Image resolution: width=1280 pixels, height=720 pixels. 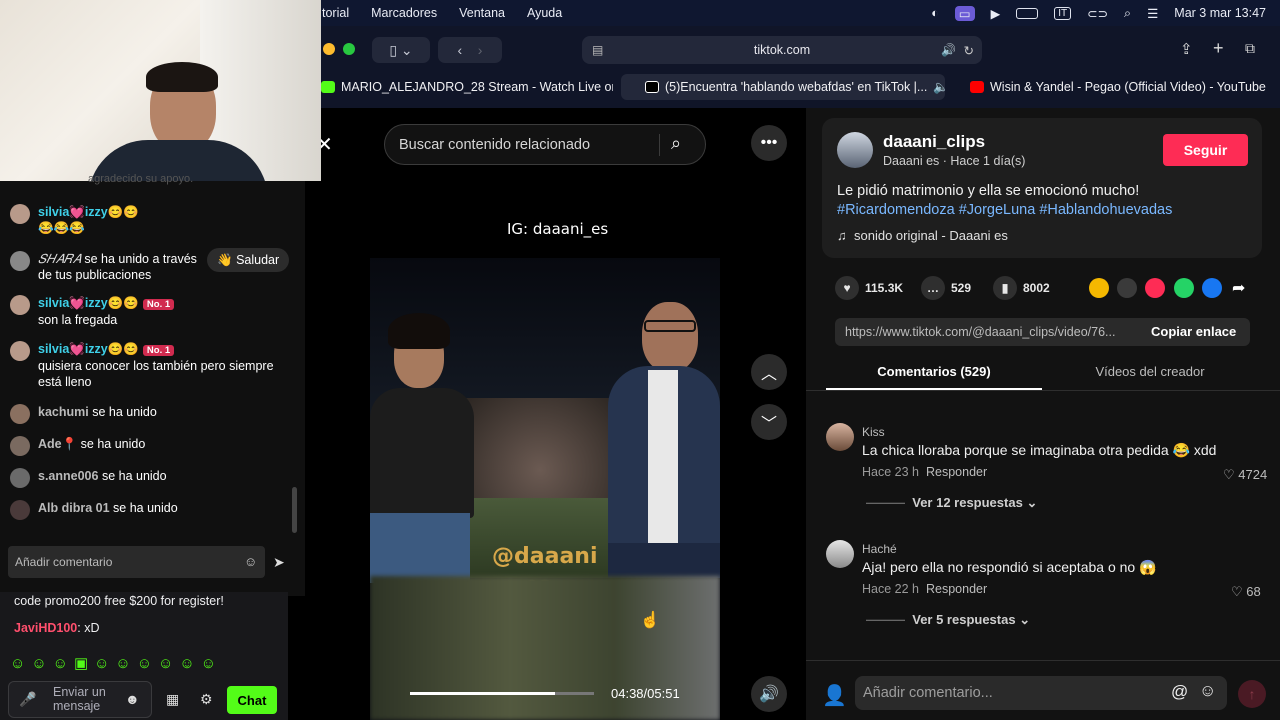 What do you see at coordinates (1152, 13) in the screenshot?
I see `control-center-icon: ☰` at bounding box center [1152, 13].